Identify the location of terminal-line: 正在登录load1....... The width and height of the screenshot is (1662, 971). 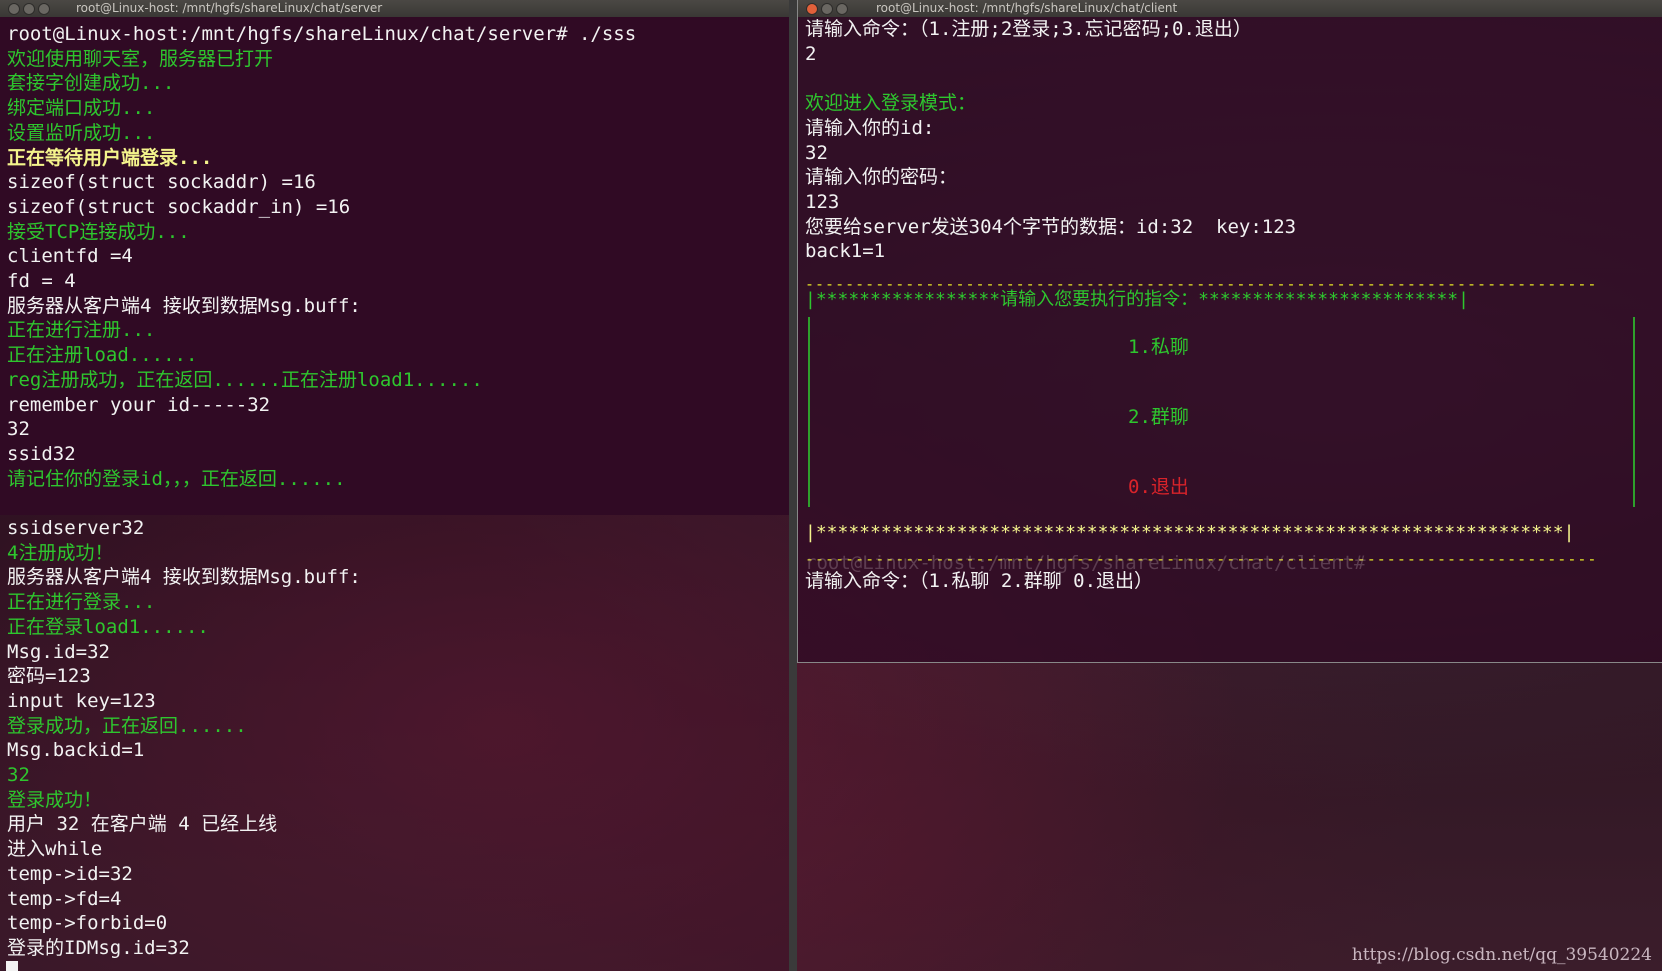
(108, 626).